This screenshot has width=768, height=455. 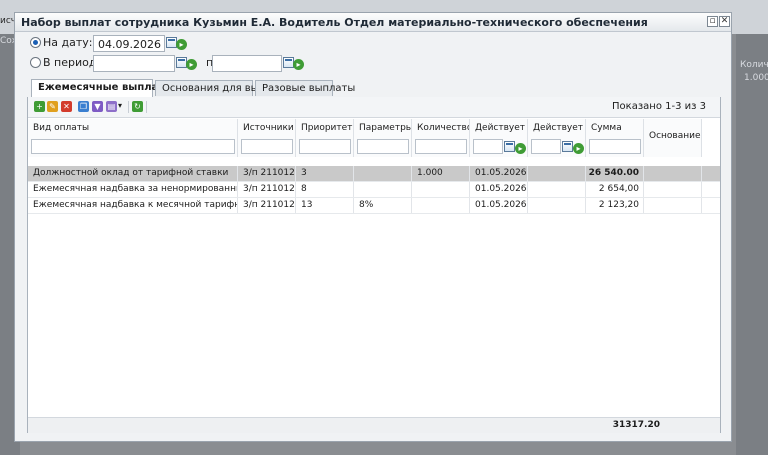 I want to click on cell-priority: 13, so click(x=325, y=205).